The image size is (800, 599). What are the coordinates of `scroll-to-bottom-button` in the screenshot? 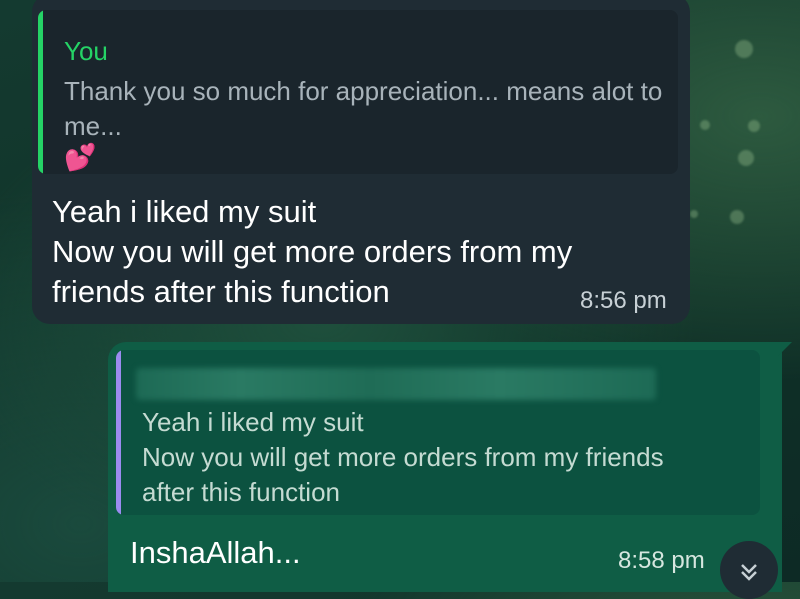 It's located at (749, 570).